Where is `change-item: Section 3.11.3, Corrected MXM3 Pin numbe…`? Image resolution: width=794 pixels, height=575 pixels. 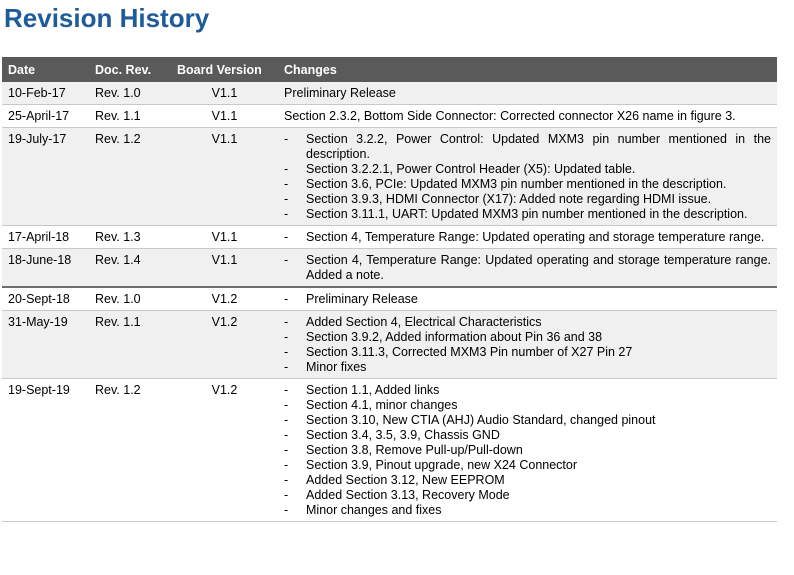
change-item: Section 3.11.3, Corrected MXM3 Pin numbe… is located at coordinates (527, 352).